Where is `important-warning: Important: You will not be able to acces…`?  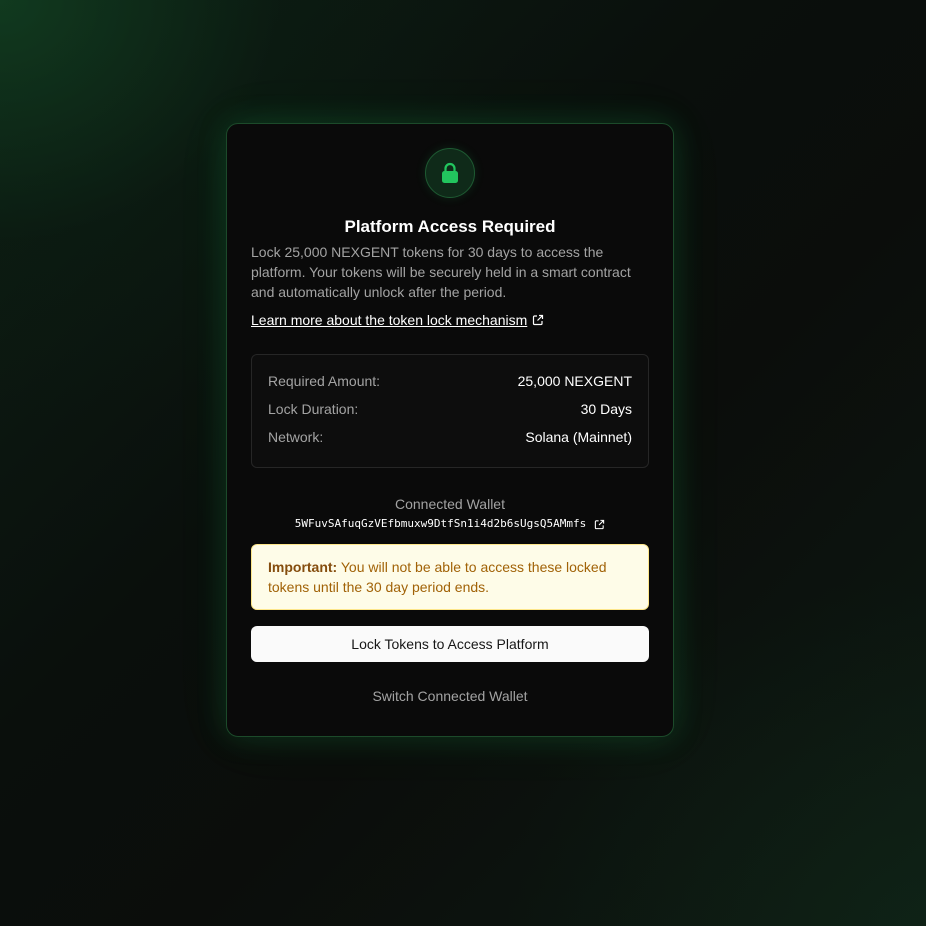 important-warning: Important: You will not be able to acces… is located at coordinates (450, 577).